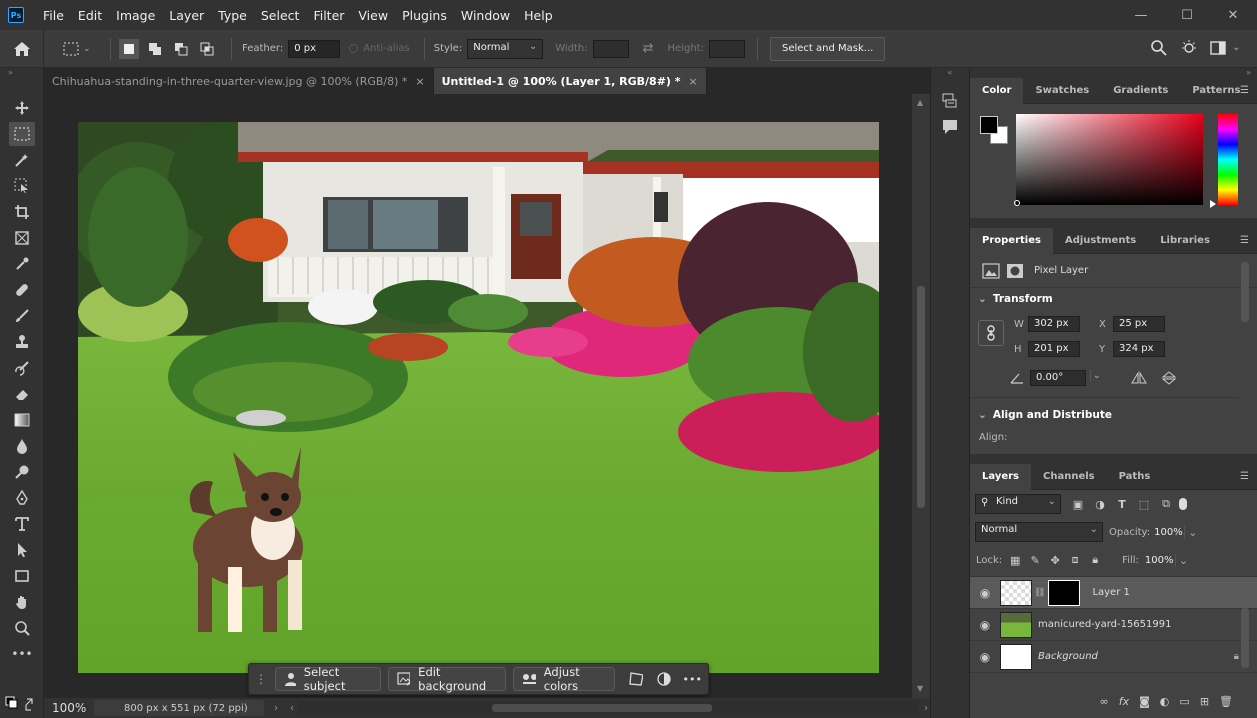 This screenshot has height=718, width=1257. Describe the element at coordinates (1065, 378) in the screenshot. I see `angle-field: 0.00° ⌄` at that location.